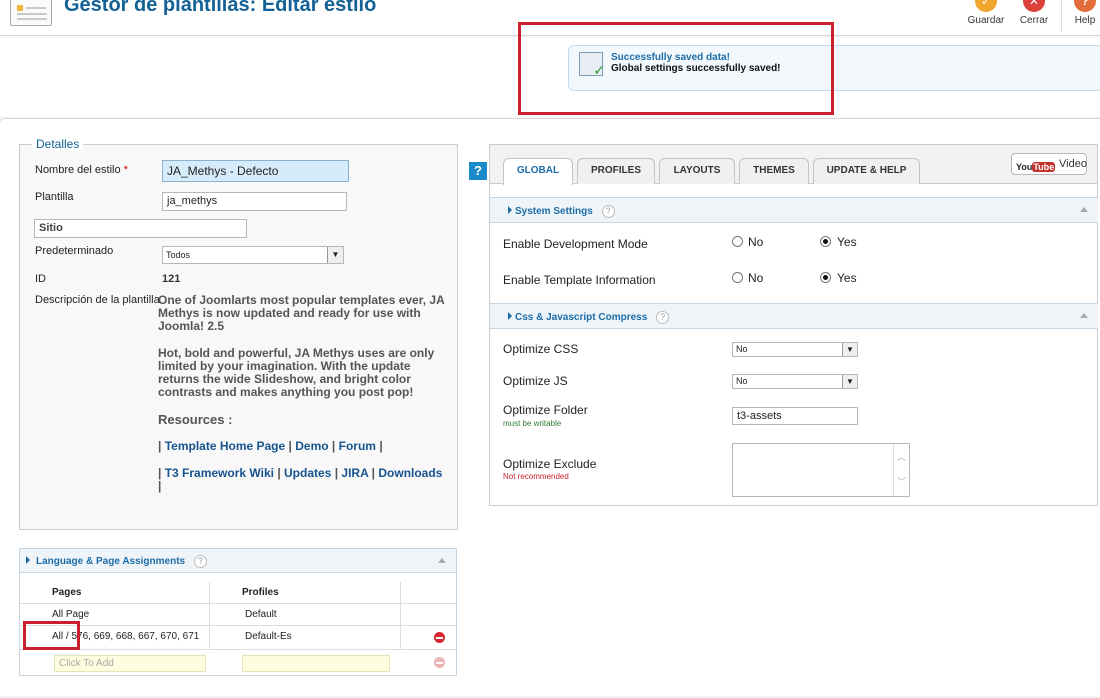  Describe the element at coordinates (115, 592) in the screenshot. I see `pages-column-header: Pages` at that location.